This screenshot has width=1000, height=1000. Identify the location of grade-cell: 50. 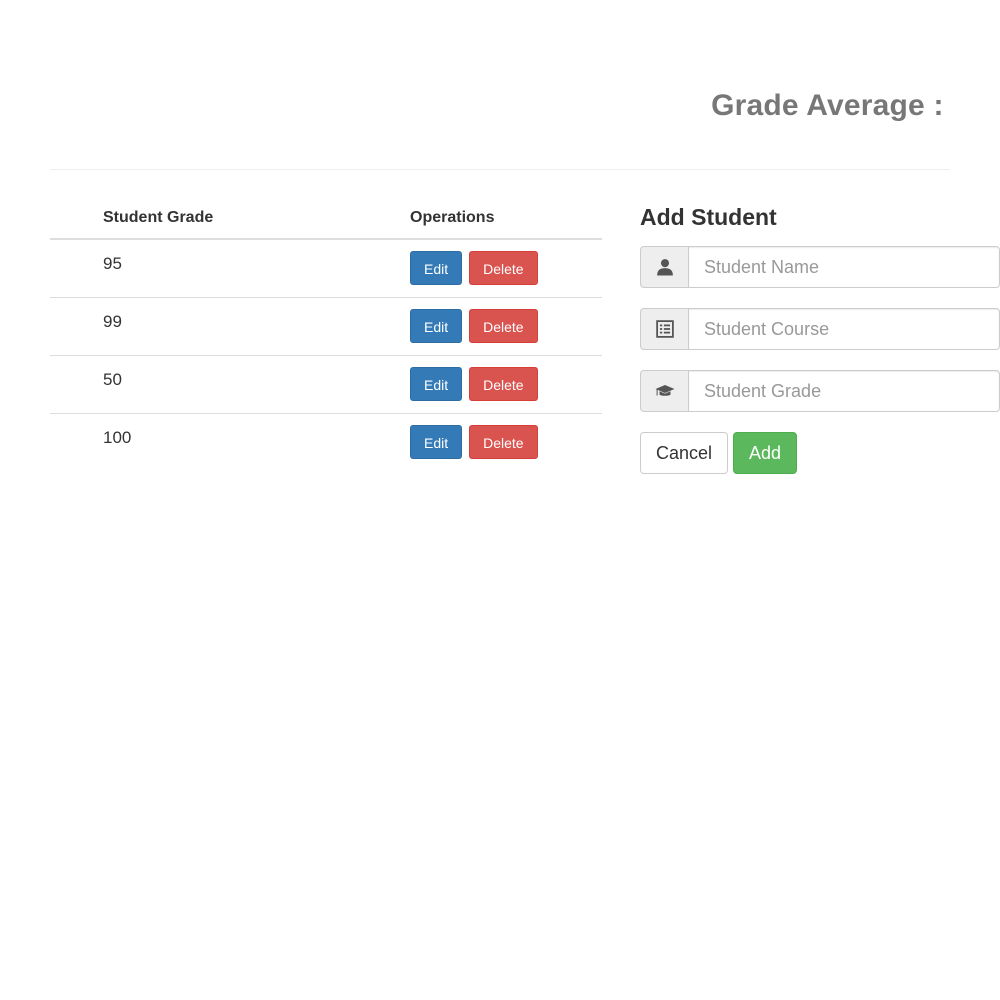
(112, 379).